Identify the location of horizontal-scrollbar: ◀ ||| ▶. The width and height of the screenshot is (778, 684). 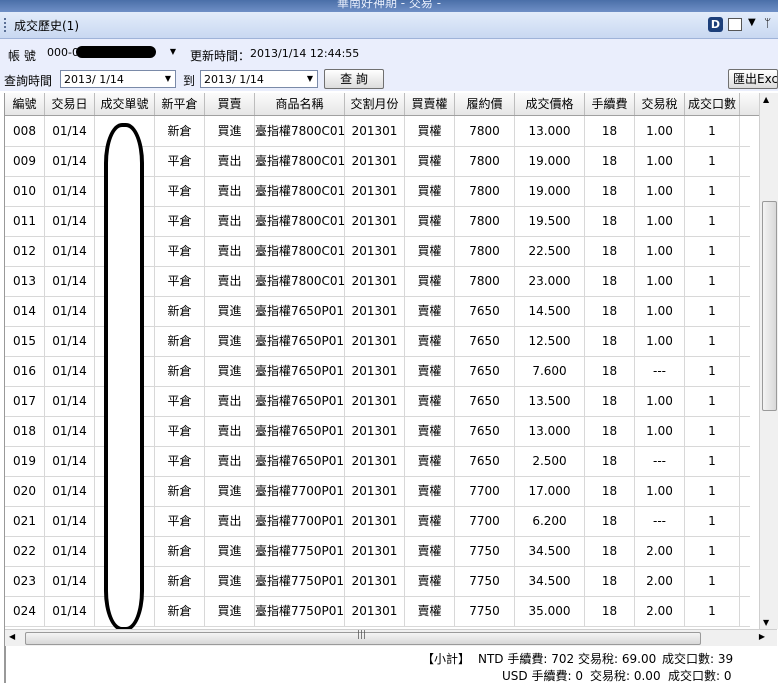
(391, 637).